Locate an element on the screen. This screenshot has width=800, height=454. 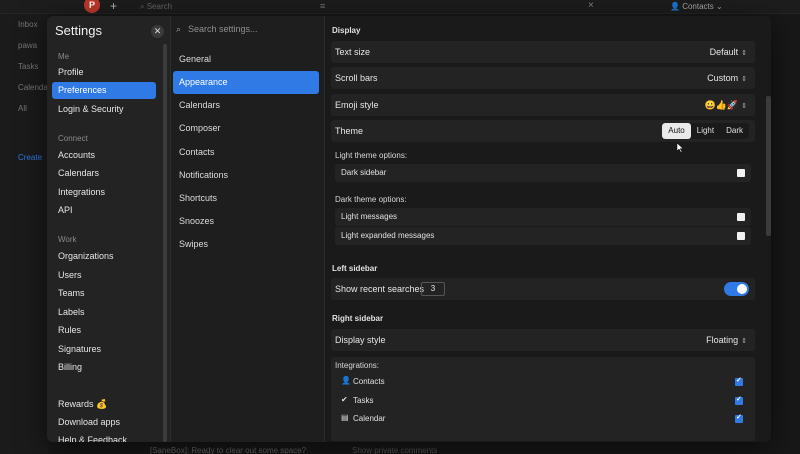
light-expanded-checkbox is located at coordinates (741, 236).